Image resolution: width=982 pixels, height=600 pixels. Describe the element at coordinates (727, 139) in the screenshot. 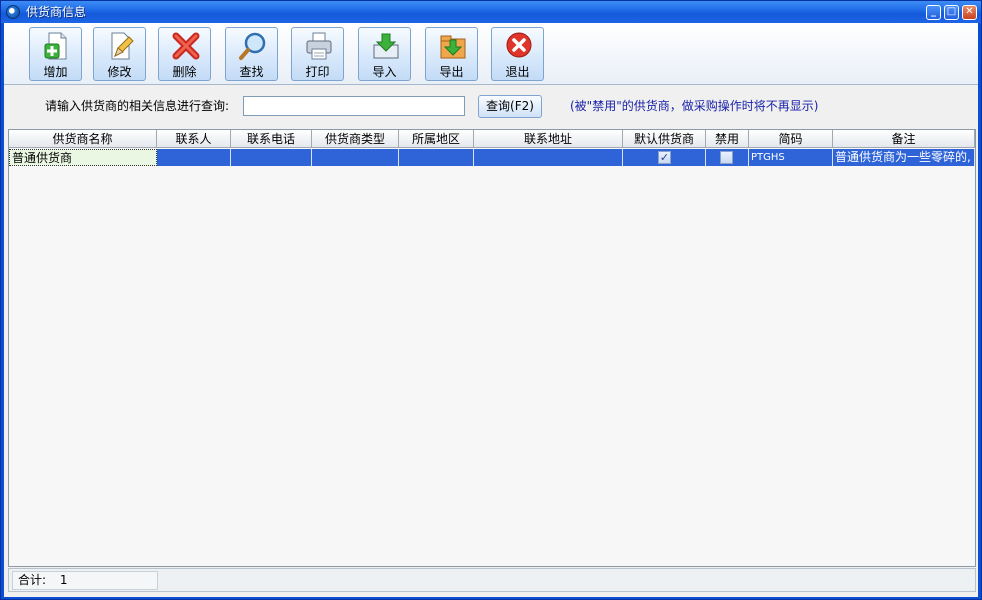

I see `col-header-disabled: 禁用` at that location.